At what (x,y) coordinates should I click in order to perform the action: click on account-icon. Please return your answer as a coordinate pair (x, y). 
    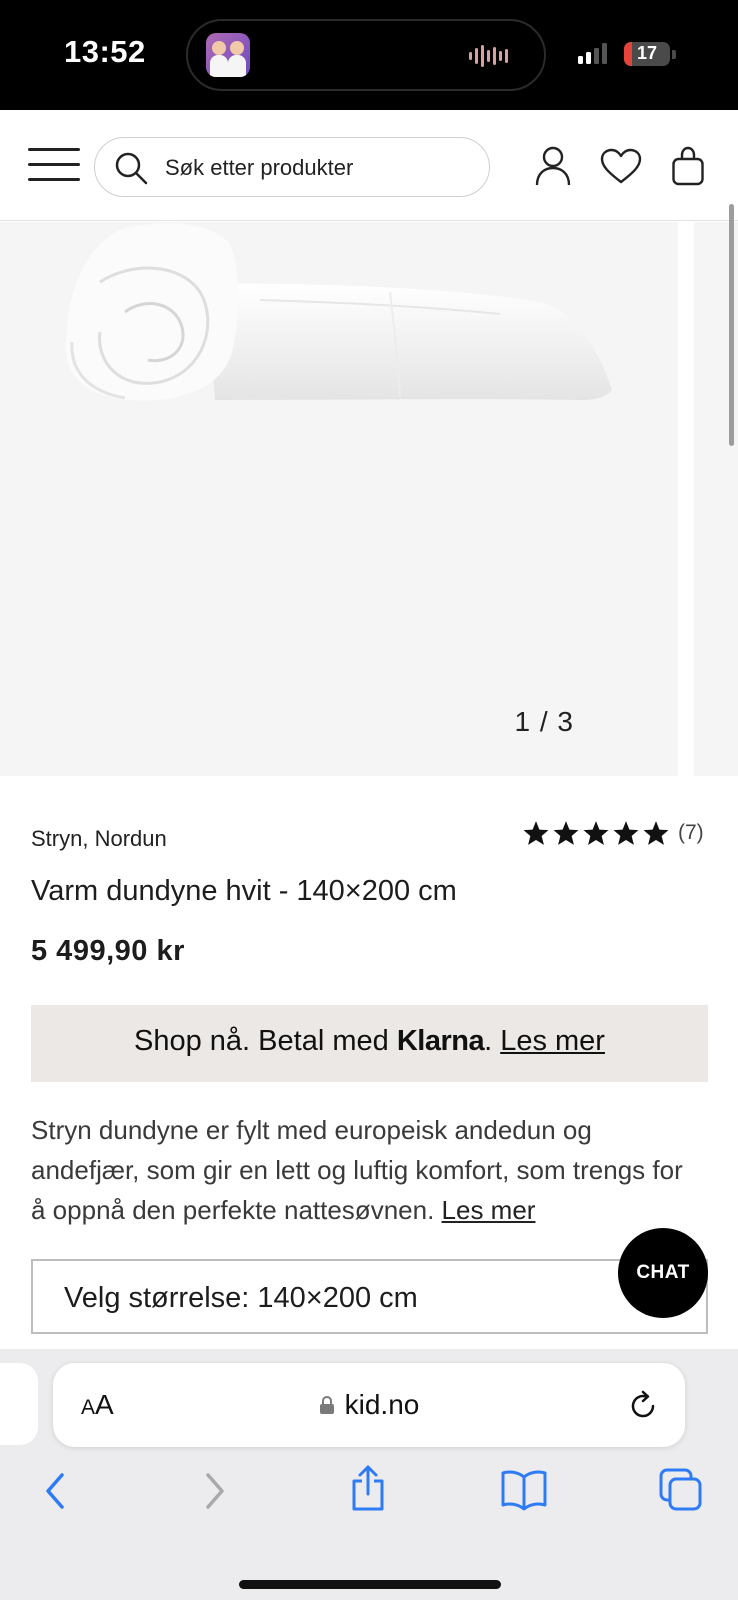
    Looking at the image, I should click on (553, 166).